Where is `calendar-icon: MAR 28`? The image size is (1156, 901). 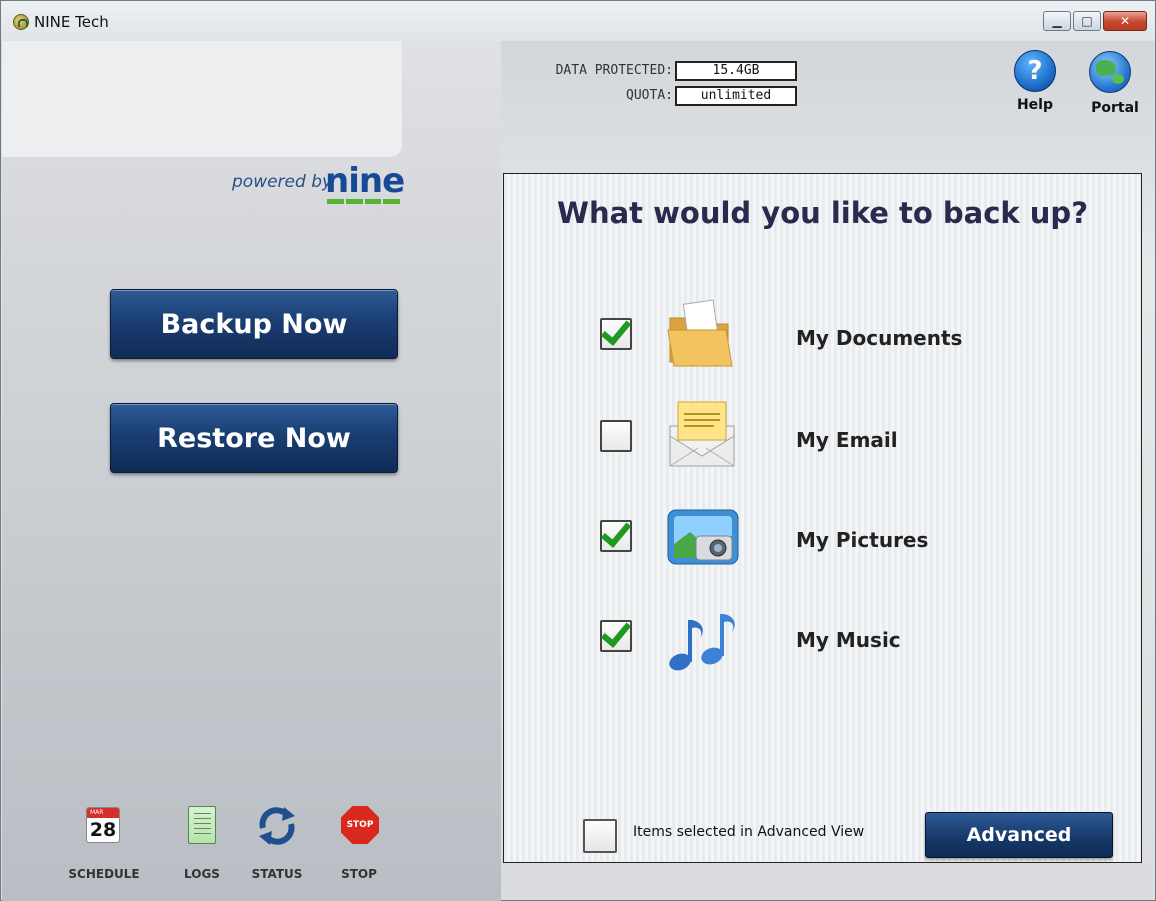 calendar-icon: MAR 28 is located at coordinates (103, 825).